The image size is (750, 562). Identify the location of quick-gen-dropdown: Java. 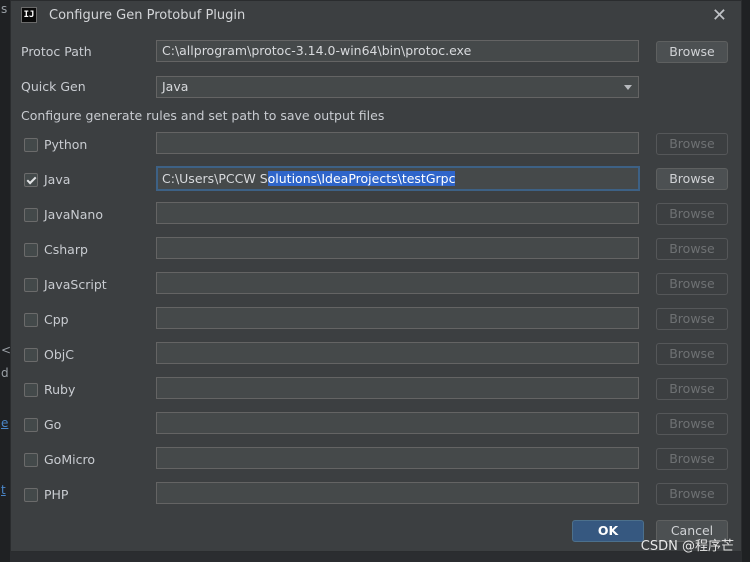
(397, 87).